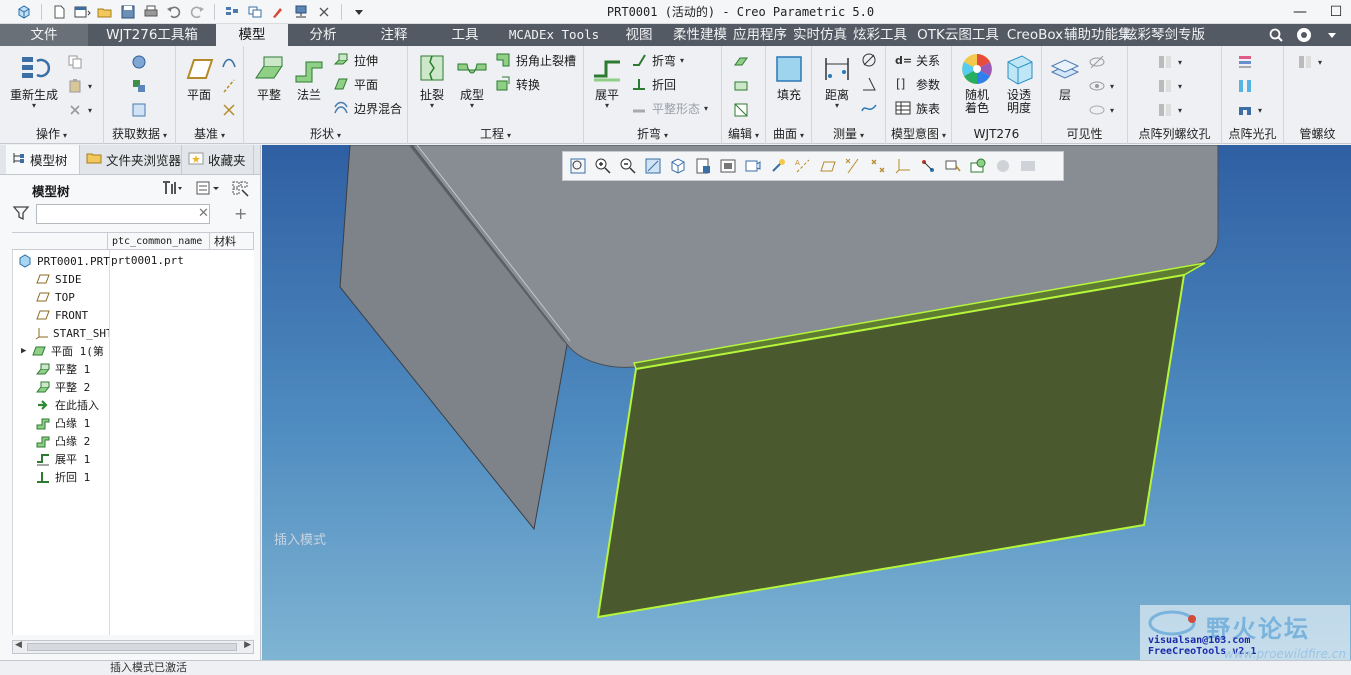 The width and height of the screenshot is (1351, 675). I want to click on edit-tool-1-button, so click(741, 62).